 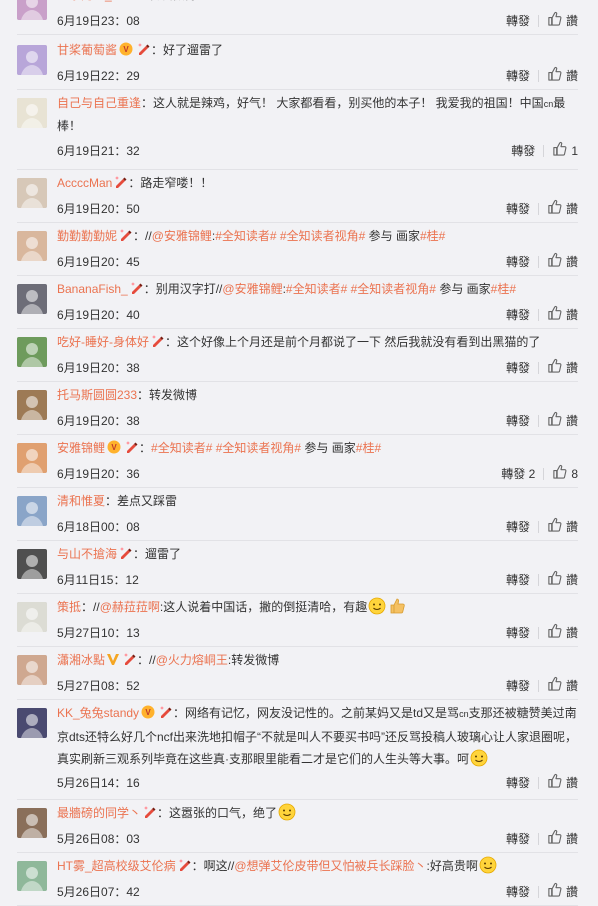 I want to click on comment-body: 勤勤勤勤妮 ：//@安雅锦鲤:#全知读者# #全知读者视角# 参与 画家#桂#, so click(x=317, y=237).